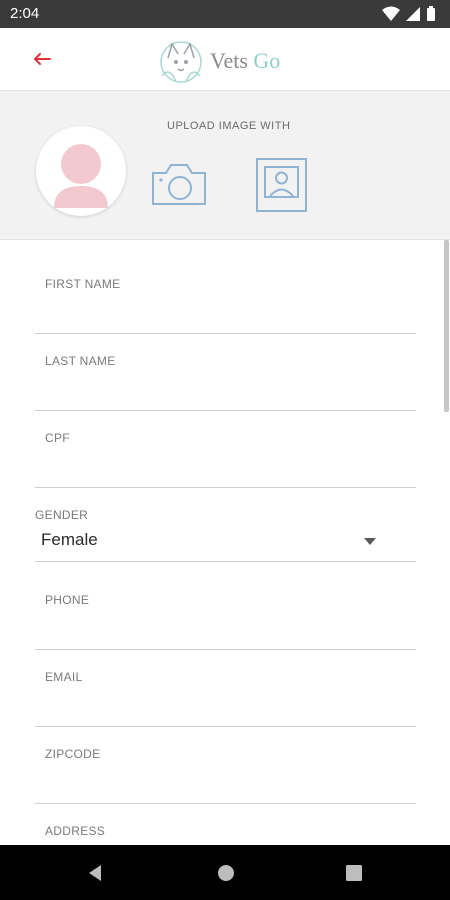  I want to click on upload-label: UPLOAD IMAGE WITH, so click(229, 126).